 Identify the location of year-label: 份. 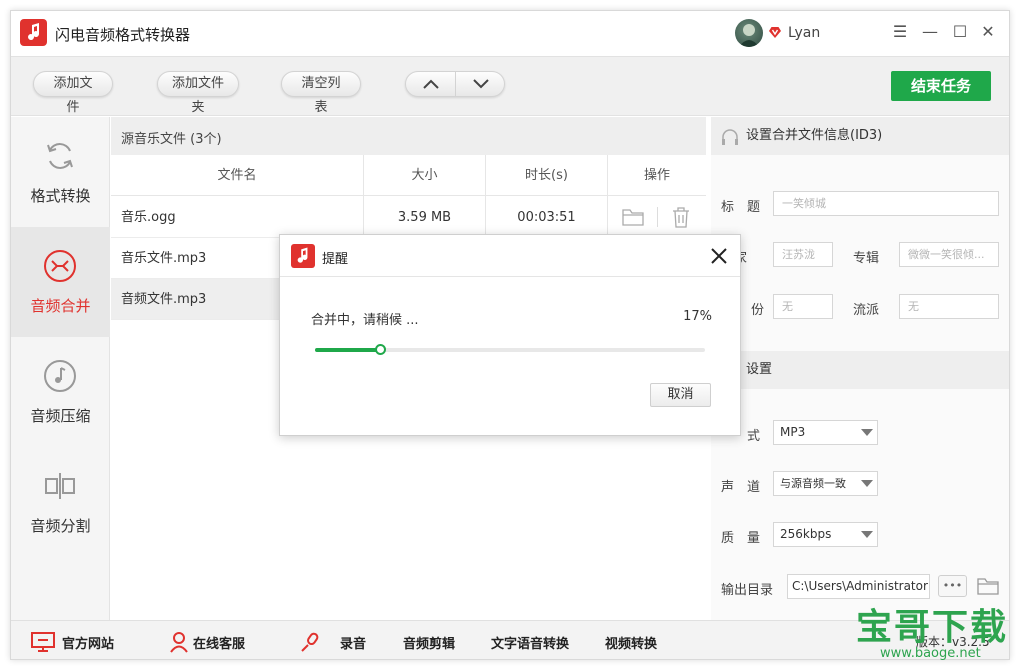
(758, 310).